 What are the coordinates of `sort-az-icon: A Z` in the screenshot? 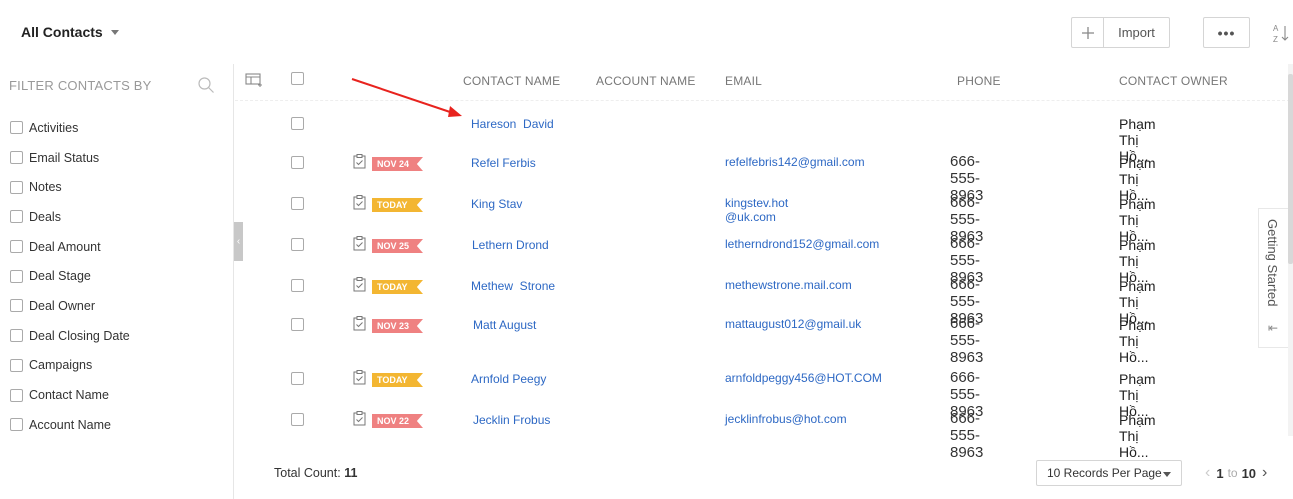 It's located at (1280, 33).